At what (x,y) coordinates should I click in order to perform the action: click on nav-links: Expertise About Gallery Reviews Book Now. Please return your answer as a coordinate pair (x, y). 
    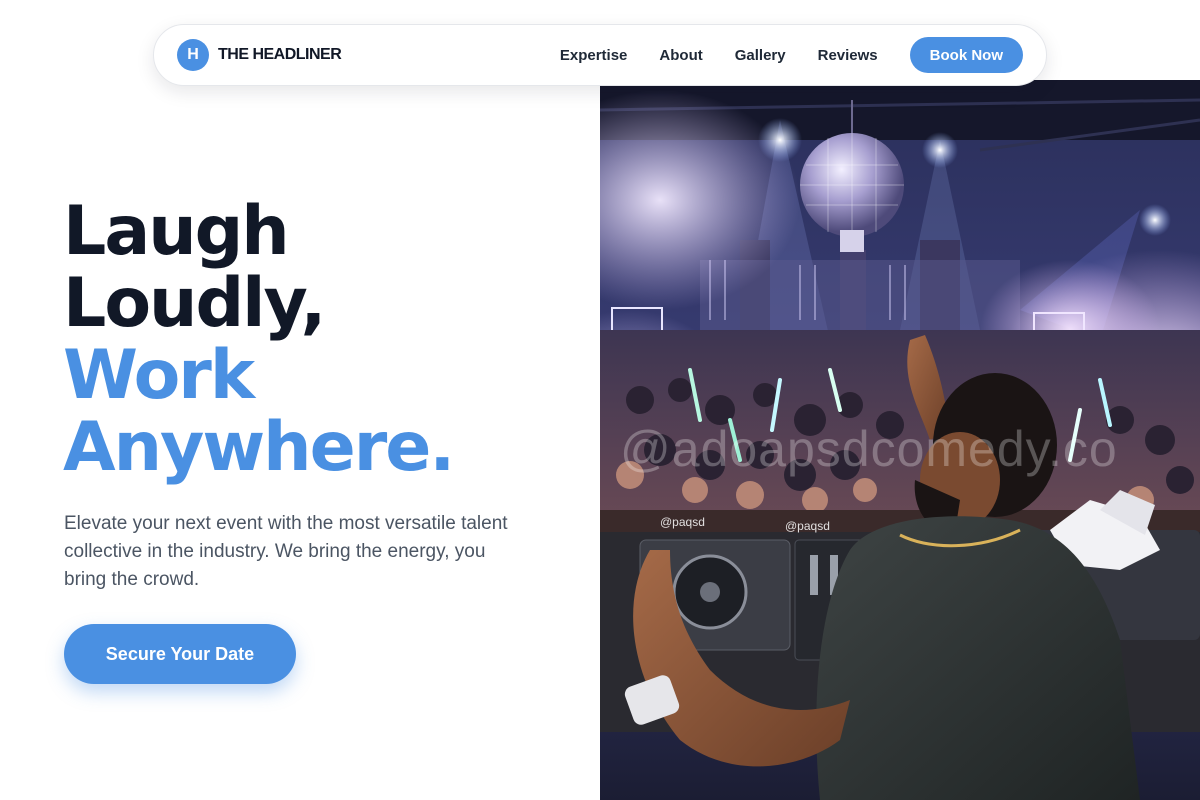
    Looking at the image, I should click on (791, 55).